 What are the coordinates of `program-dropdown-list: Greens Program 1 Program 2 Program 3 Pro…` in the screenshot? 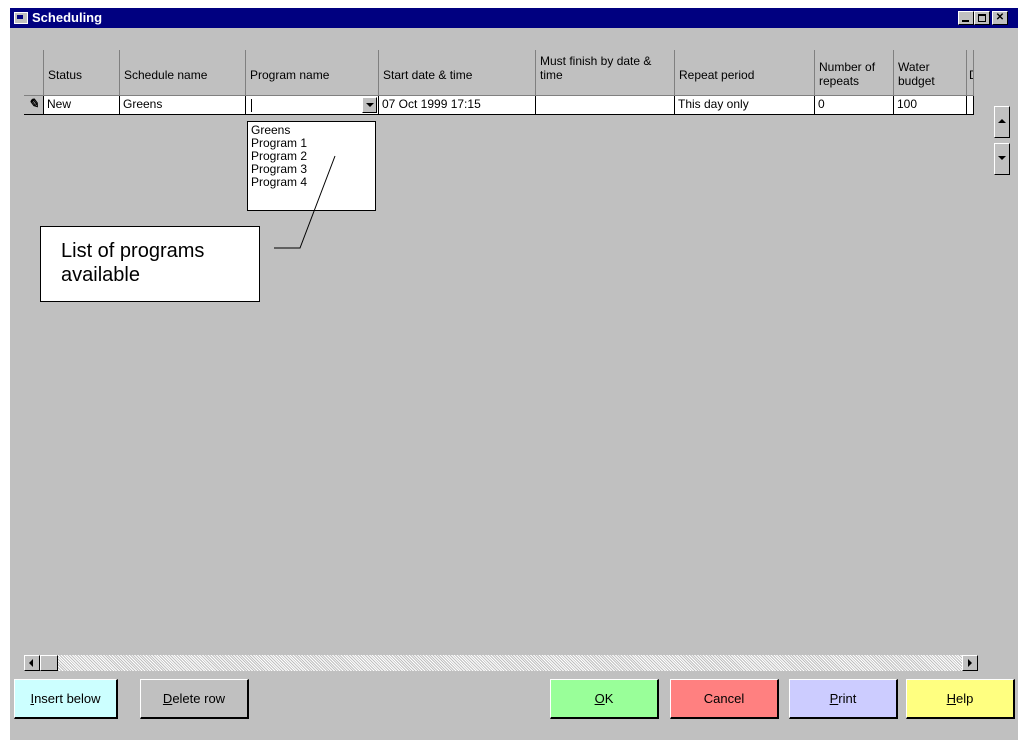 It's located at (311, 166).